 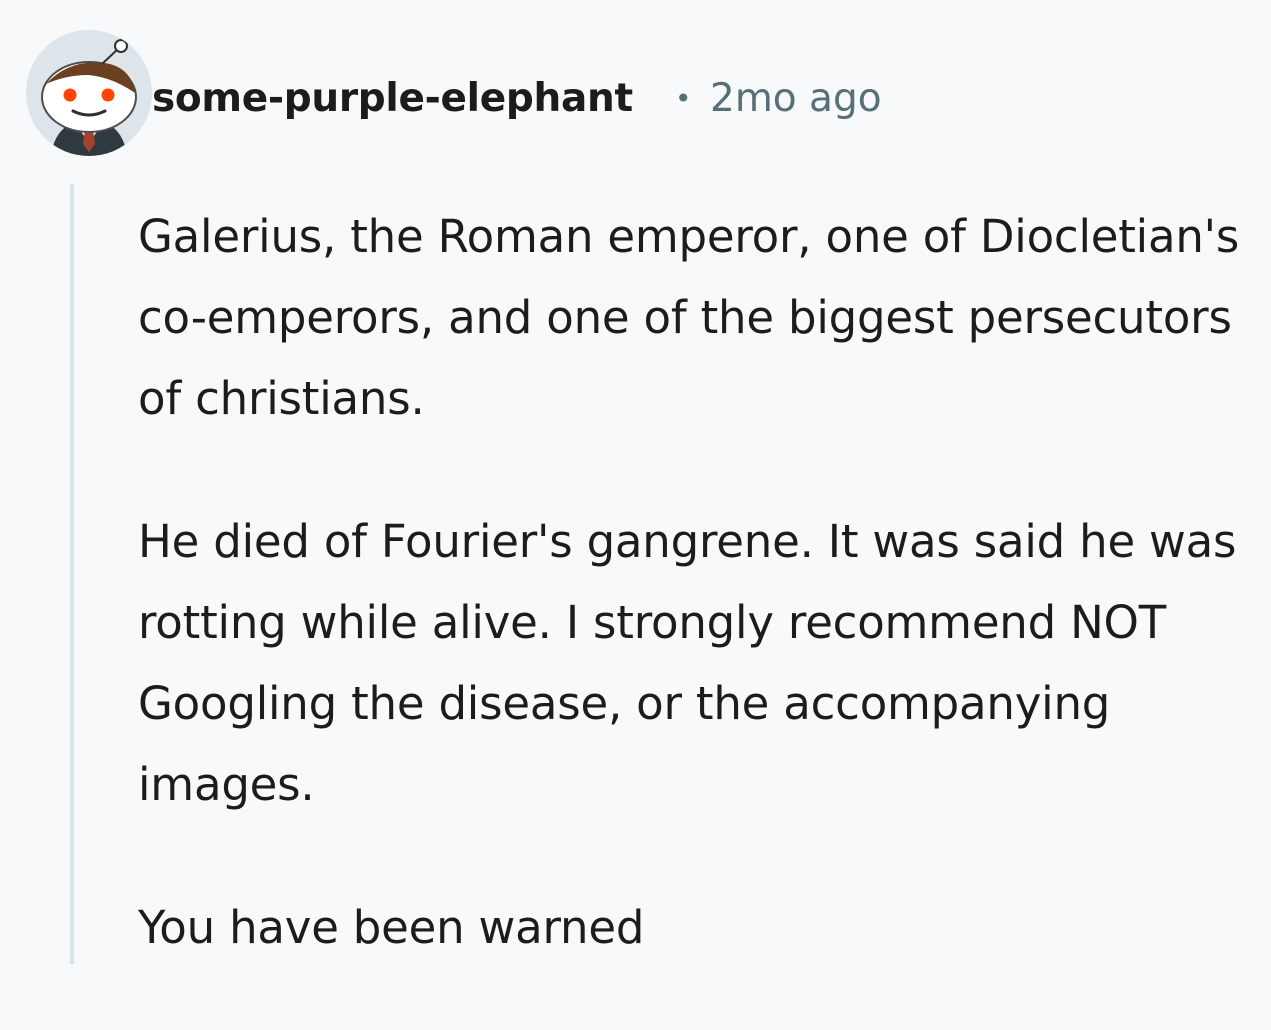 What do you see at coordinates (72, 574) in the screenshot?
I see `thread-line` at bounding box center [72, 574].